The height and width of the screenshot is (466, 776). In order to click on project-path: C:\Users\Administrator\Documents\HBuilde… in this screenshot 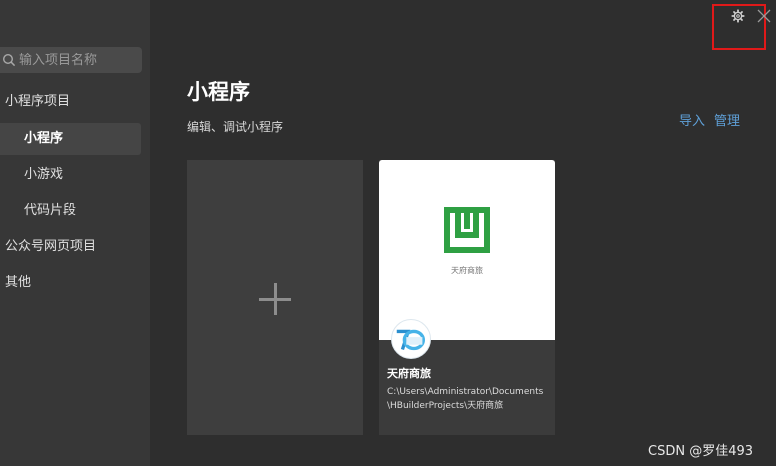, I will do `click(465, 399)`.